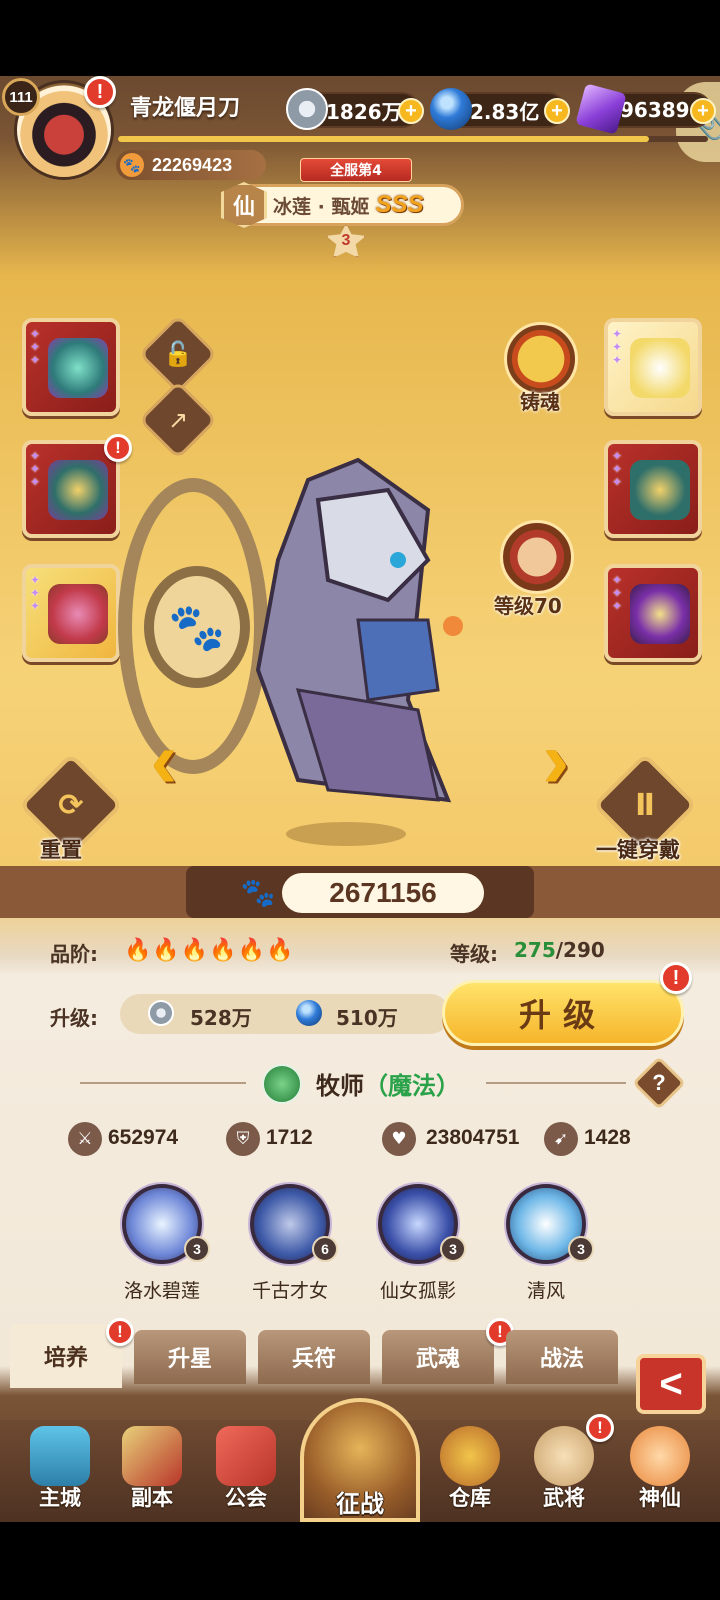 The image size is (720, 1600). What do you see at coordinates (528, 606) in the screenshot?
I see `weapon-level-label: 等级70` at bounding box center [528, 606].